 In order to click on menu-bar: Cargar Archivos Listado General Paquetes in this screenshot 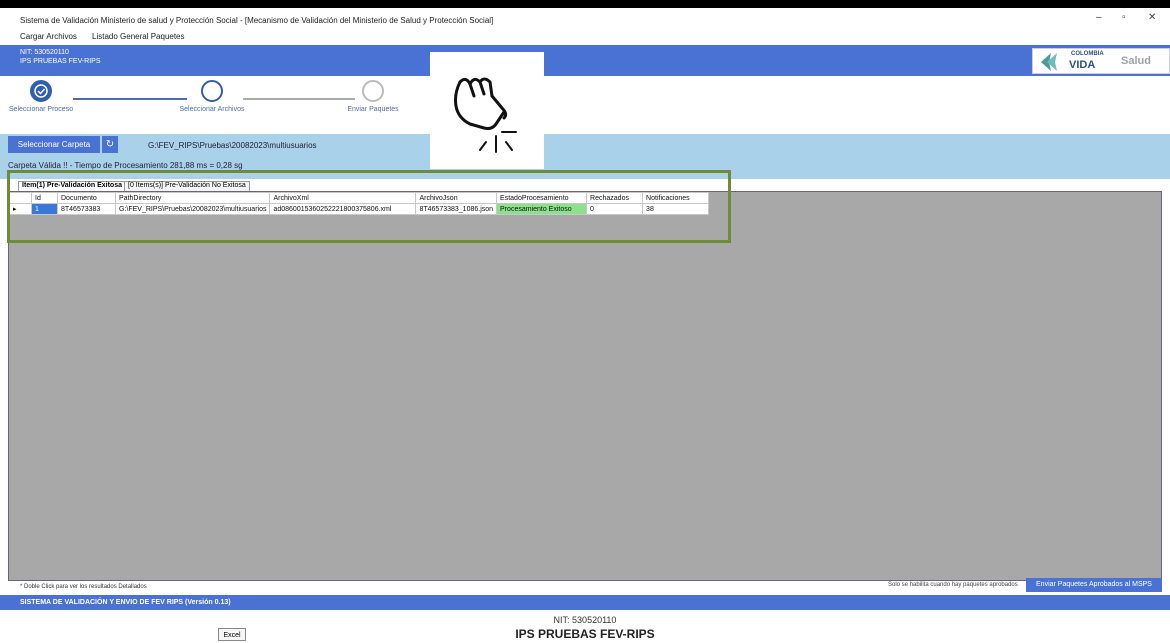, I will do `click(585, 36)`.